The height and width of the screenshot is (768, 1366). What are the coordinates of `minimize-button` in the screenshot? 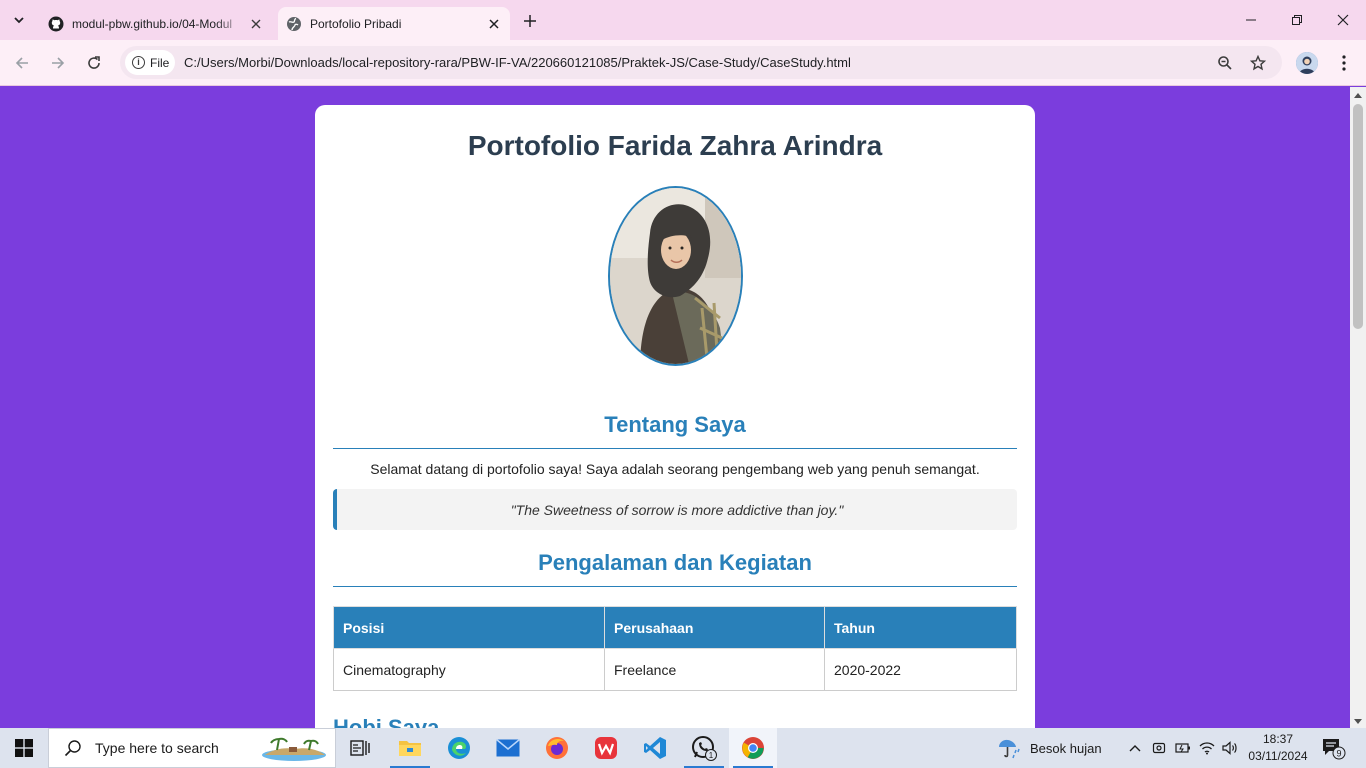 It's located at (1251, 20).